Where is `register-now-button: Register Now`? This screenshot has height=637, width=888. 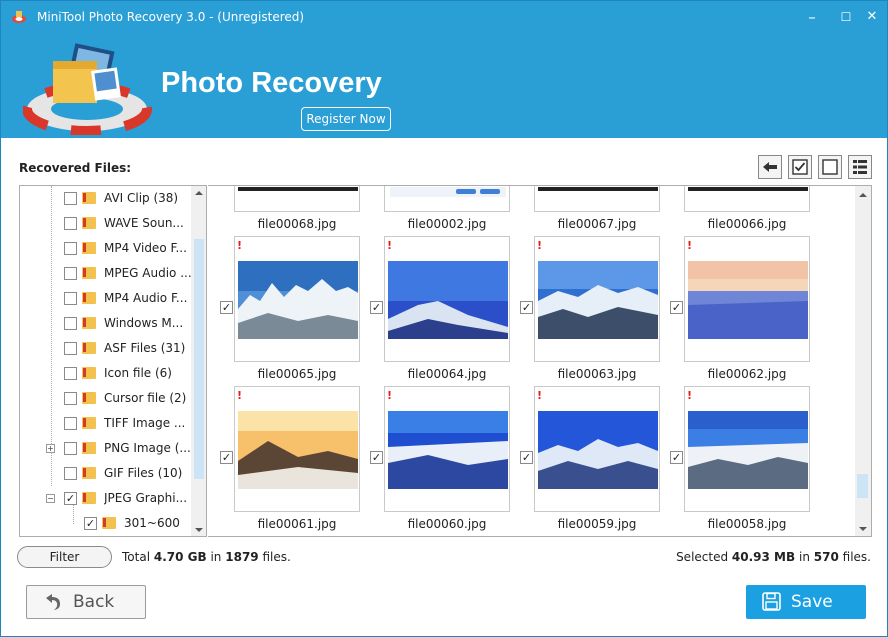
register-now-button: Register Now is located at coordinates (346, 119).